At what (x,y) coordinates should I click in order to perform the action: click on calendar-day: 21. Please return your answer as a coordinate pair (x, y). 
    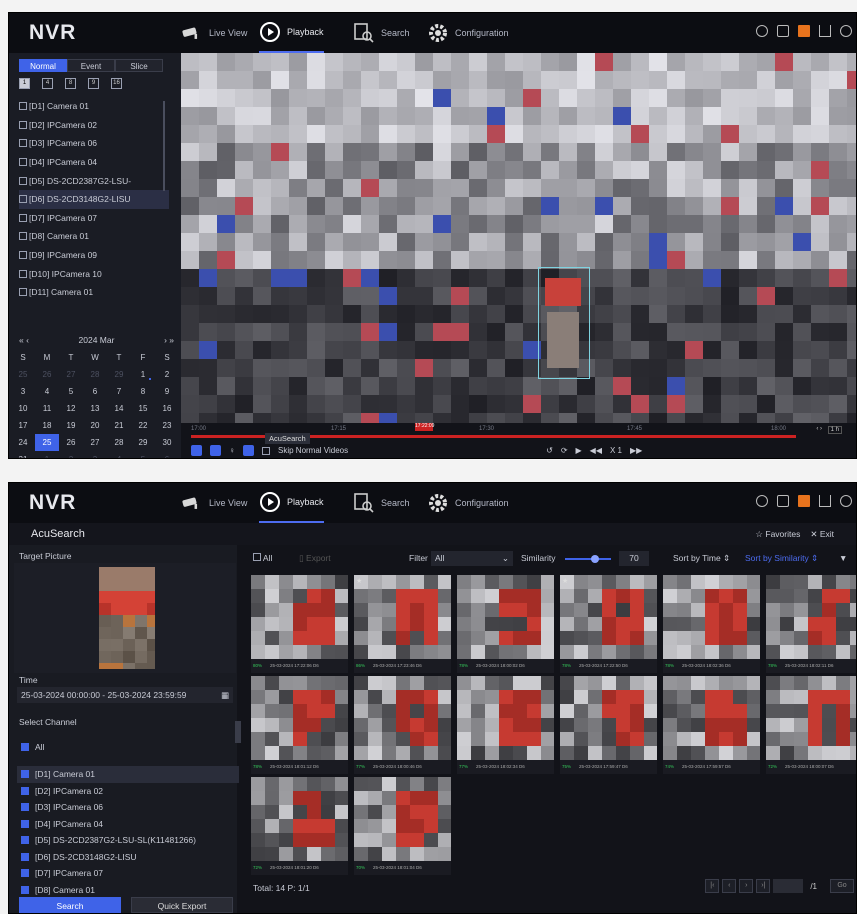
    Looking at the image, I should click on (119, 425).